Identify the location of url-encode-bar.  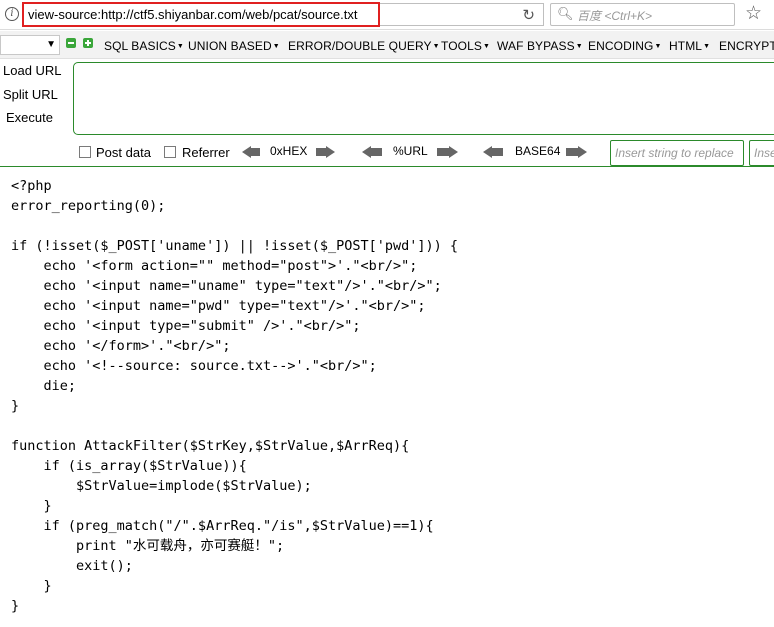
(443, 152).